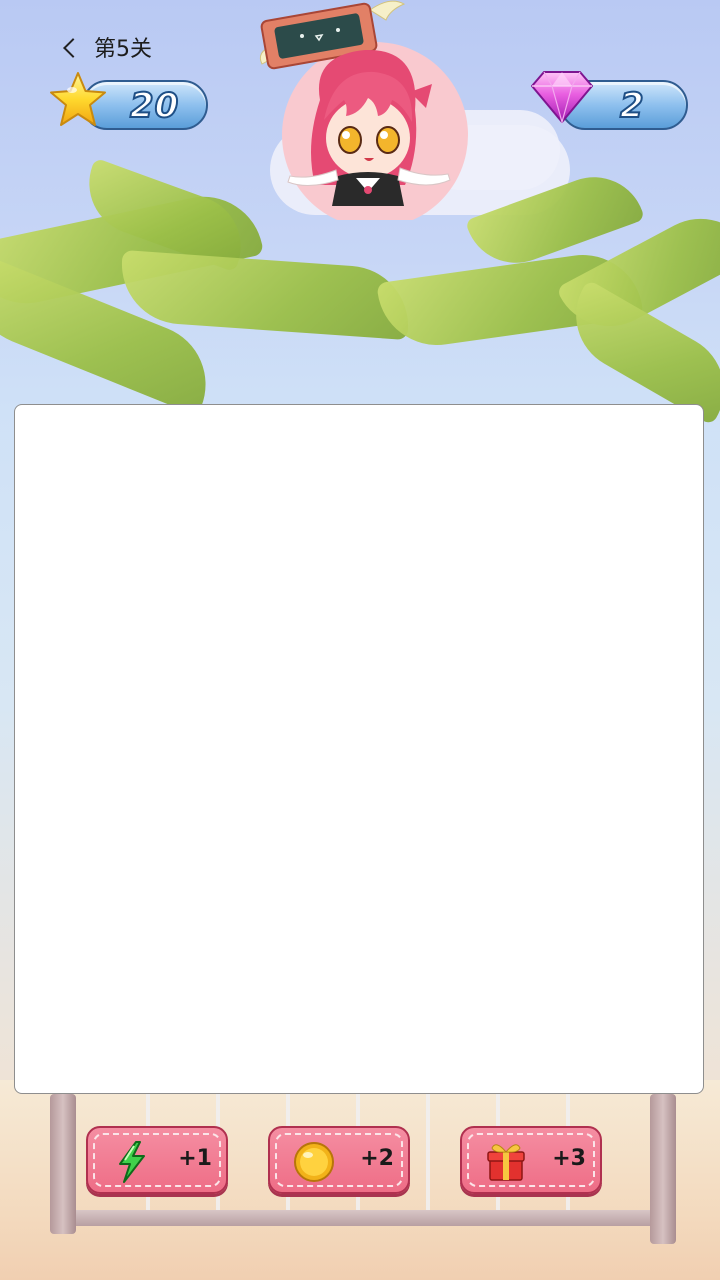 This screenshot has height=1280, width=720. Describe the element at coordinates (132, 1162) in the screenshot. I see `lightning-icon` at that location.